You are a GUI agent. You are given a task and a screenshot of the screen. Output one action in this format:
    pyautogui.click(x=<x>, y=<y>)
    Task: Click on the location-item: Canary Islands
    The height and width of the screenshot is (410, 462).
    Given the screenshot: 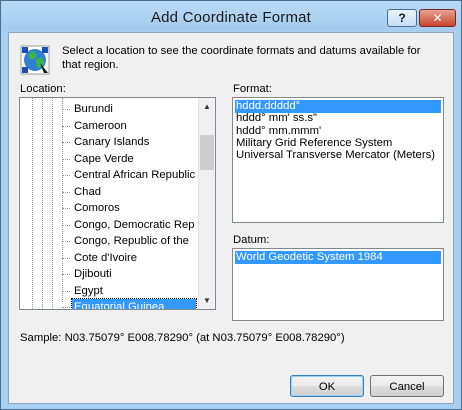 What is the action you would take?
    pyautogui.click(x=134, y=142)
    